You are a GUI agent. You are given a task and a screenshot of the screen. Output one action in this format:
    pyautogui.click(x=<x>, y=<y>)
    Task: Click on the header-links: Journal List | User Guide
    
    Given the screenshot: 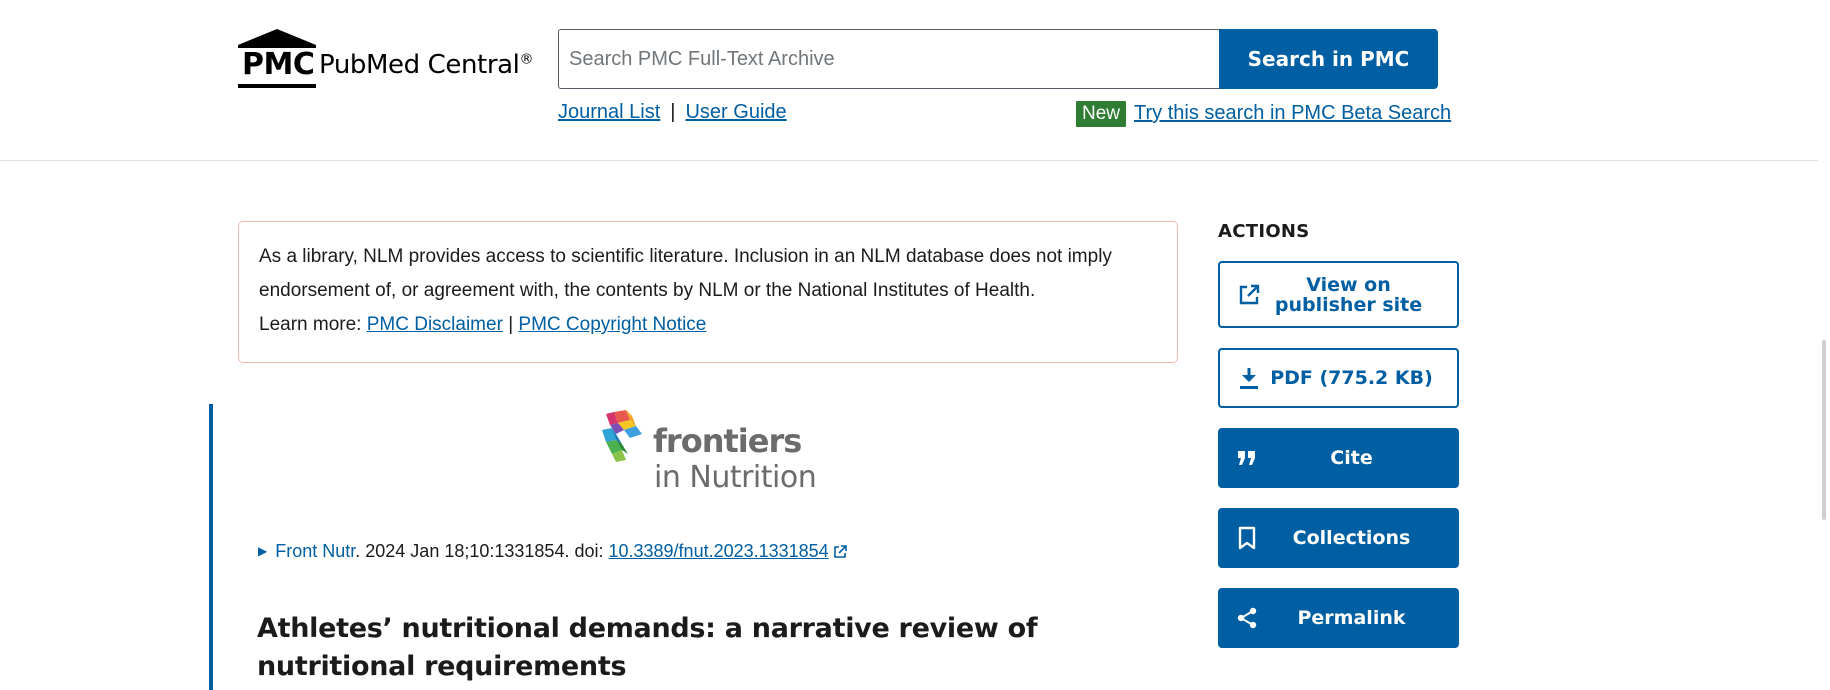 What is the action you would take?
    pyautogui.click(x=672, y=112)
    